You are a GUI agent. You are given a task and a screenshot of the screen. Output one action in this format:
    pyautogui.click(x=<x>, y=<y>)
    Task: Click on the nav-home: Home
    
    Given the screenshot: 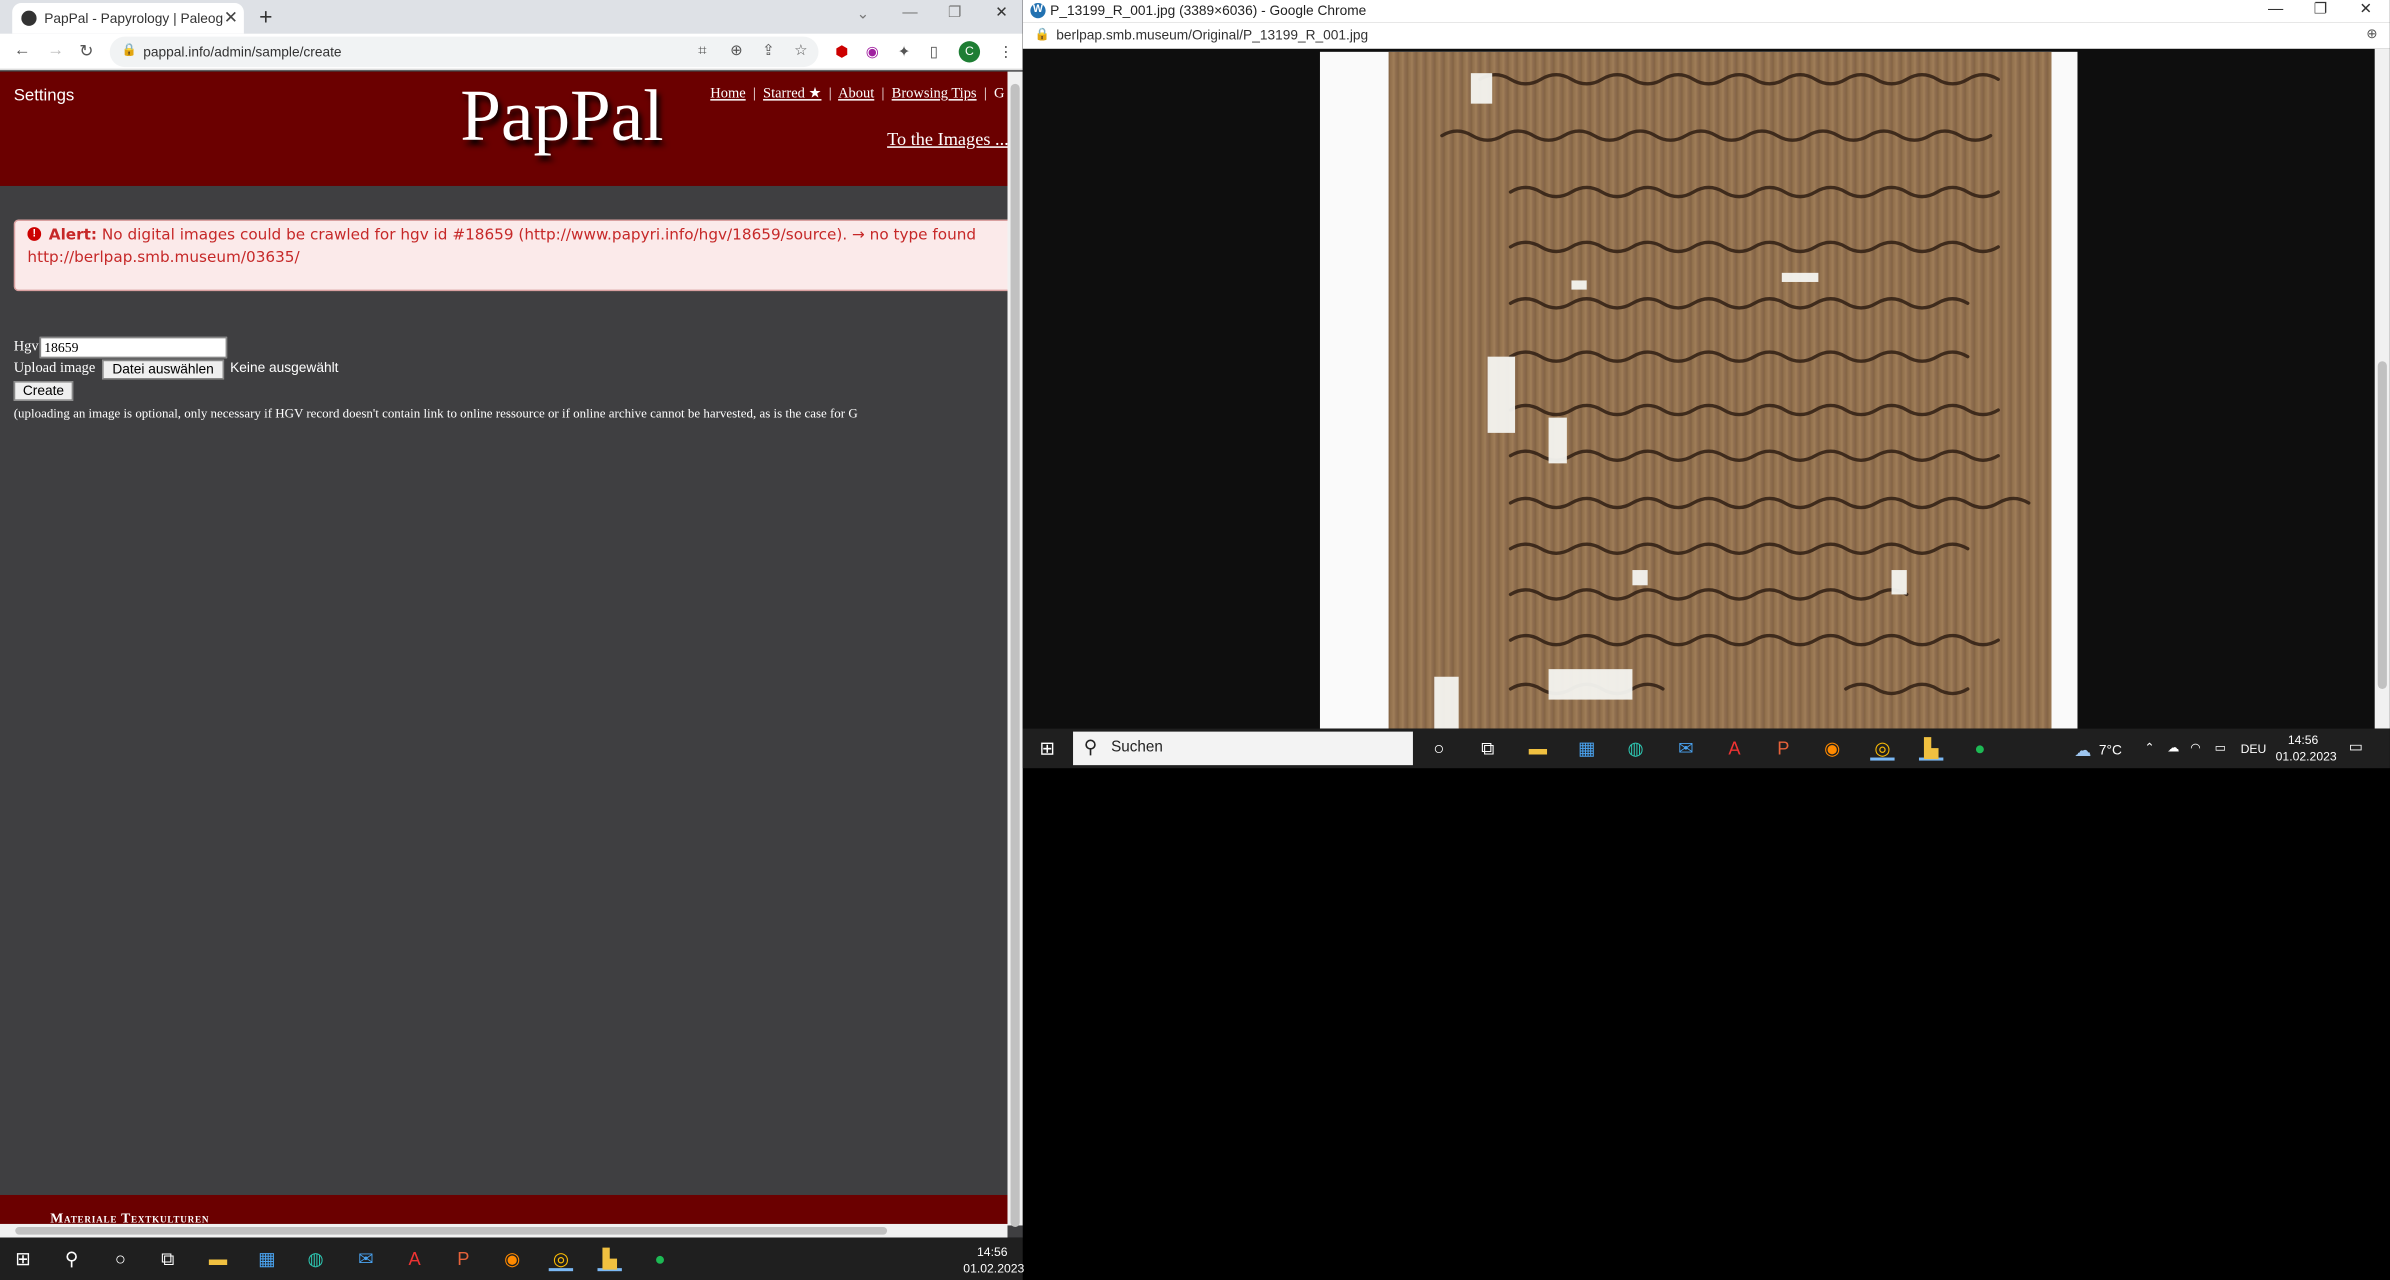 What is the action you would take?
    pyautogui.click(x=727, y=94)
    